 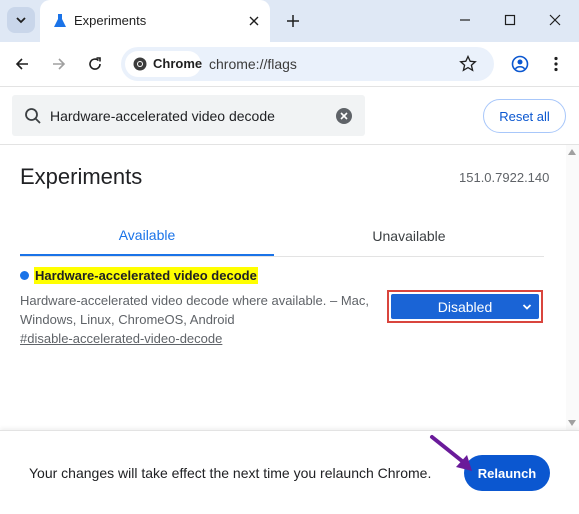 I want to click on scrollbar, so click(x=572, y=287).